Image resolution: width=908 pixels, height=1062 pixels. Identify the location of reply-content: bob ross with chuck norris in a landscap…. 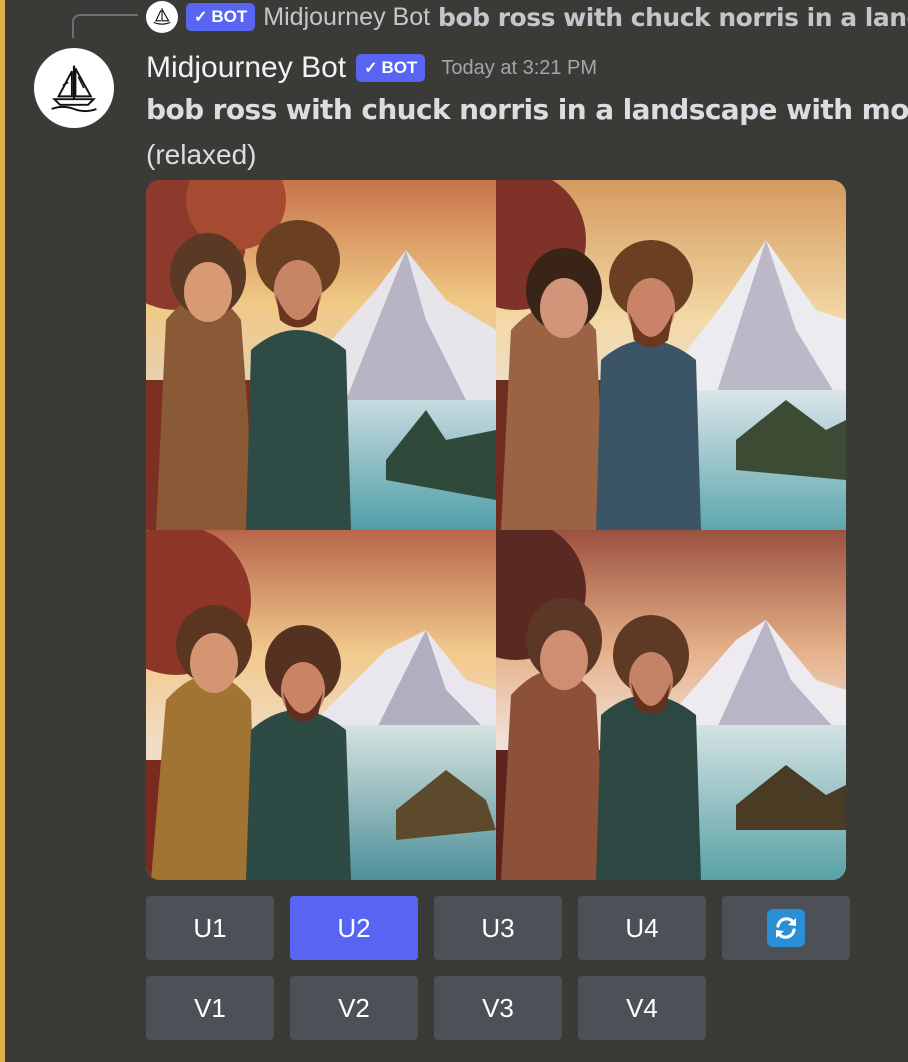
(673, 17).